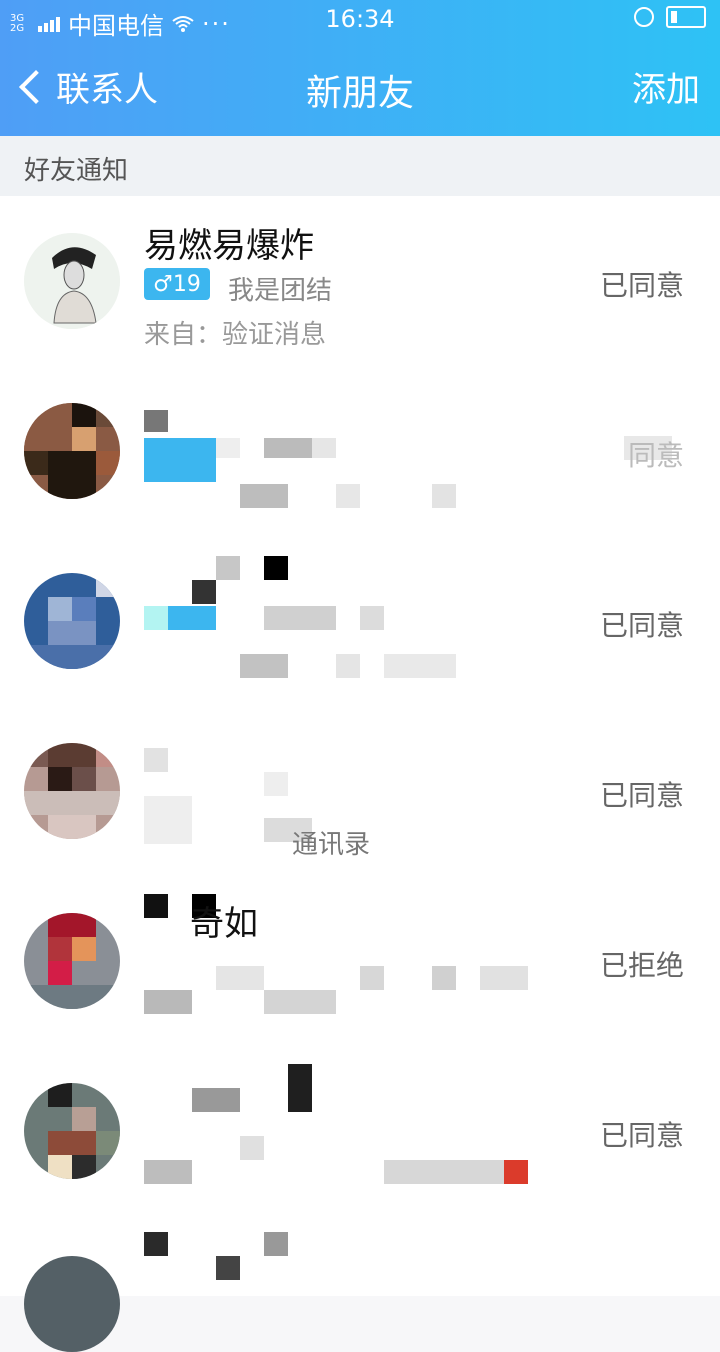 The height and width of the screenshot is (1352, 720). Describe the element at coordinates (686, 17) in the screenshot. I see `battery-icon` at that location.